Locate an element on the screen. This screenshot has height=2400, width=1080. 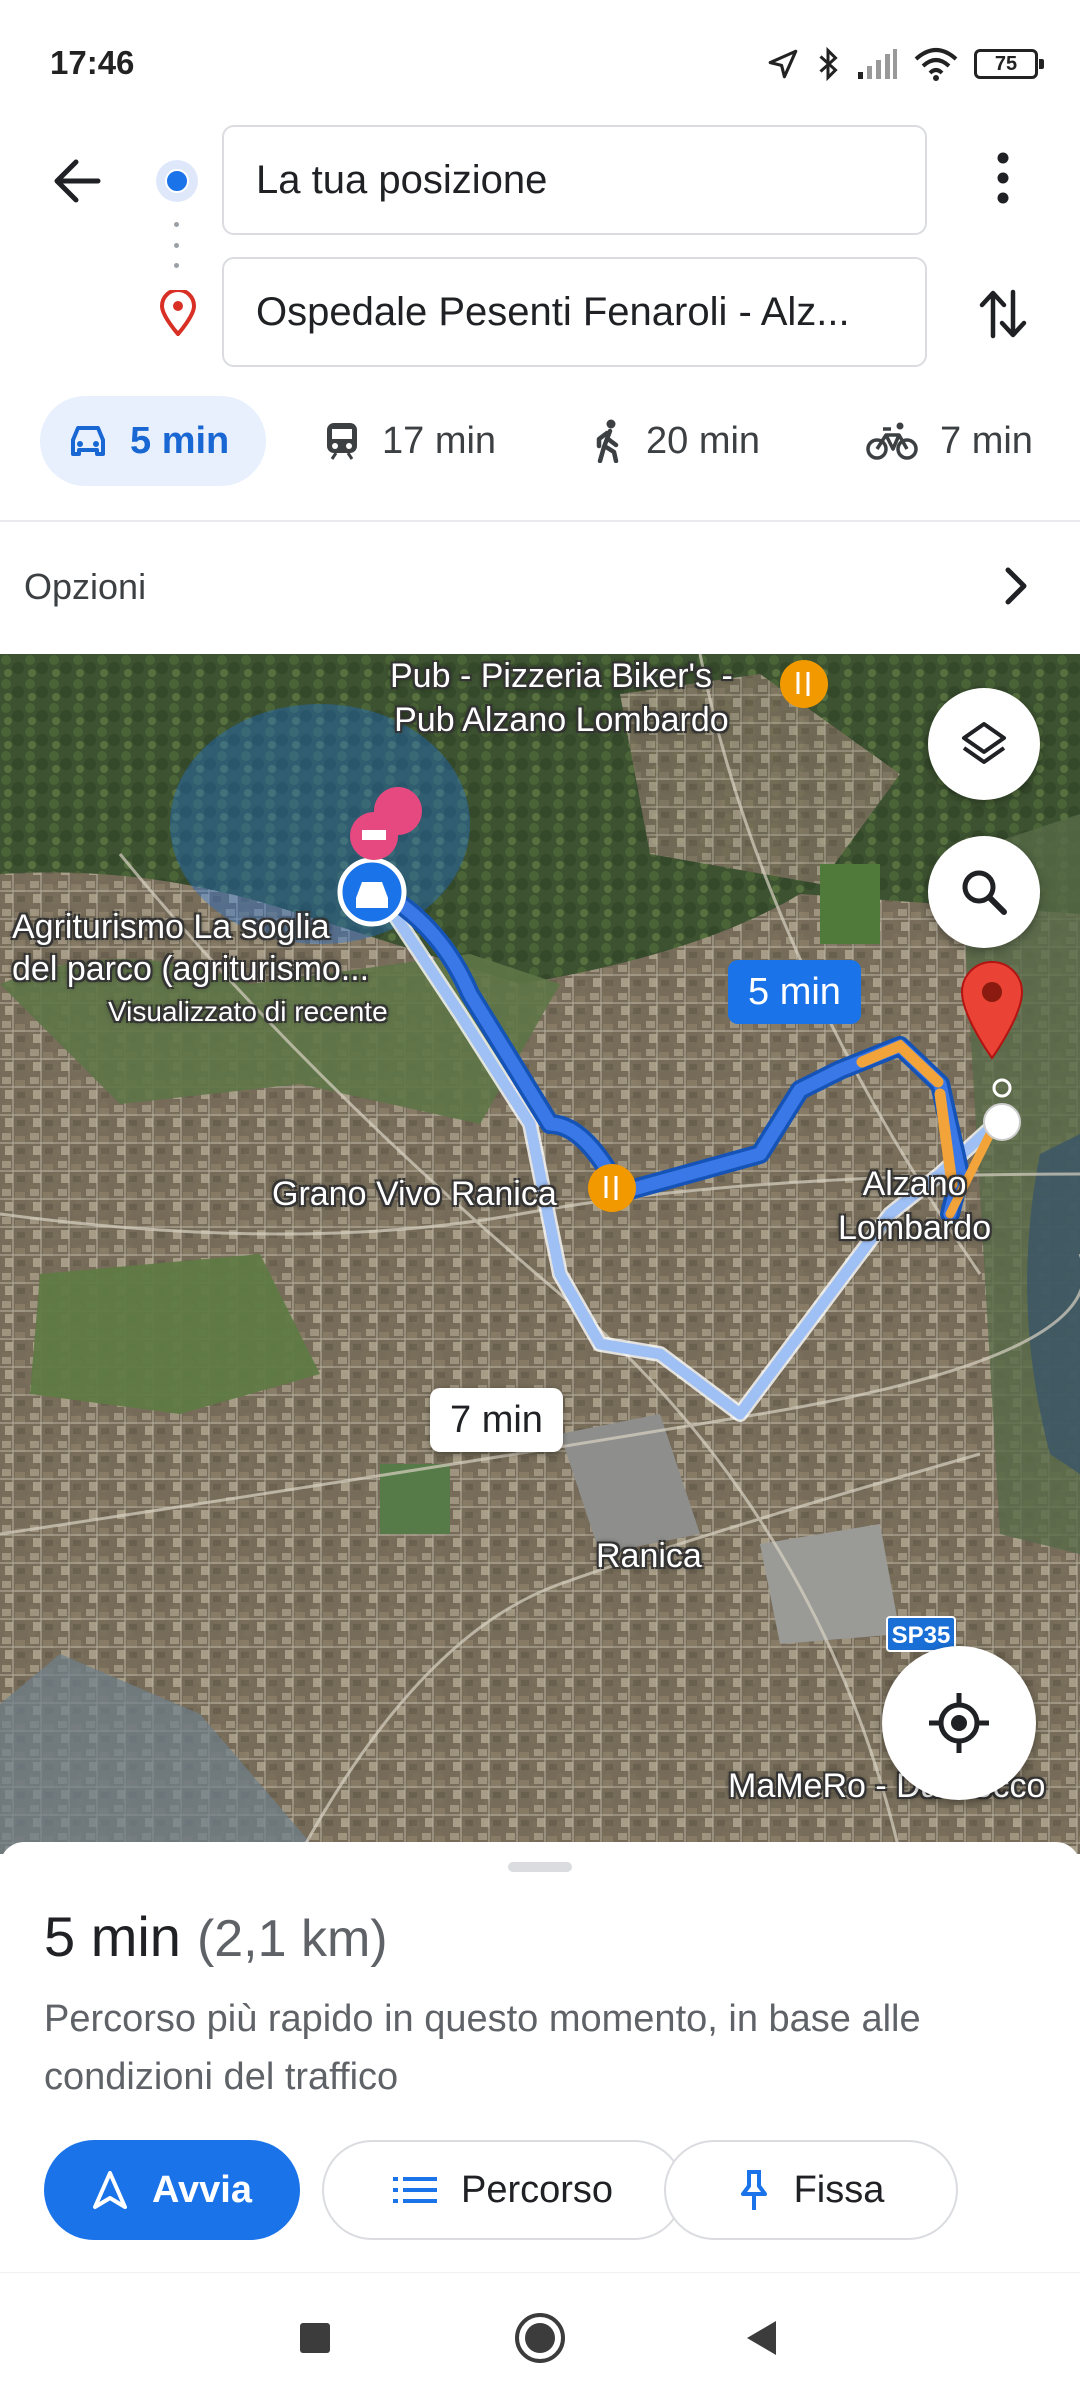
home-button is located at coordinates (540, 2338).